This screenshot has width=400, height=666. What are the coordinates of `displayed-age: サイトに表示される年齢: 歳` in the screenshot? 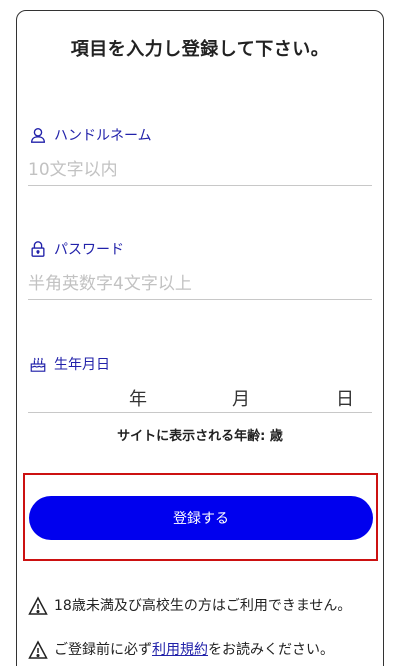 It's located at (200, 436).